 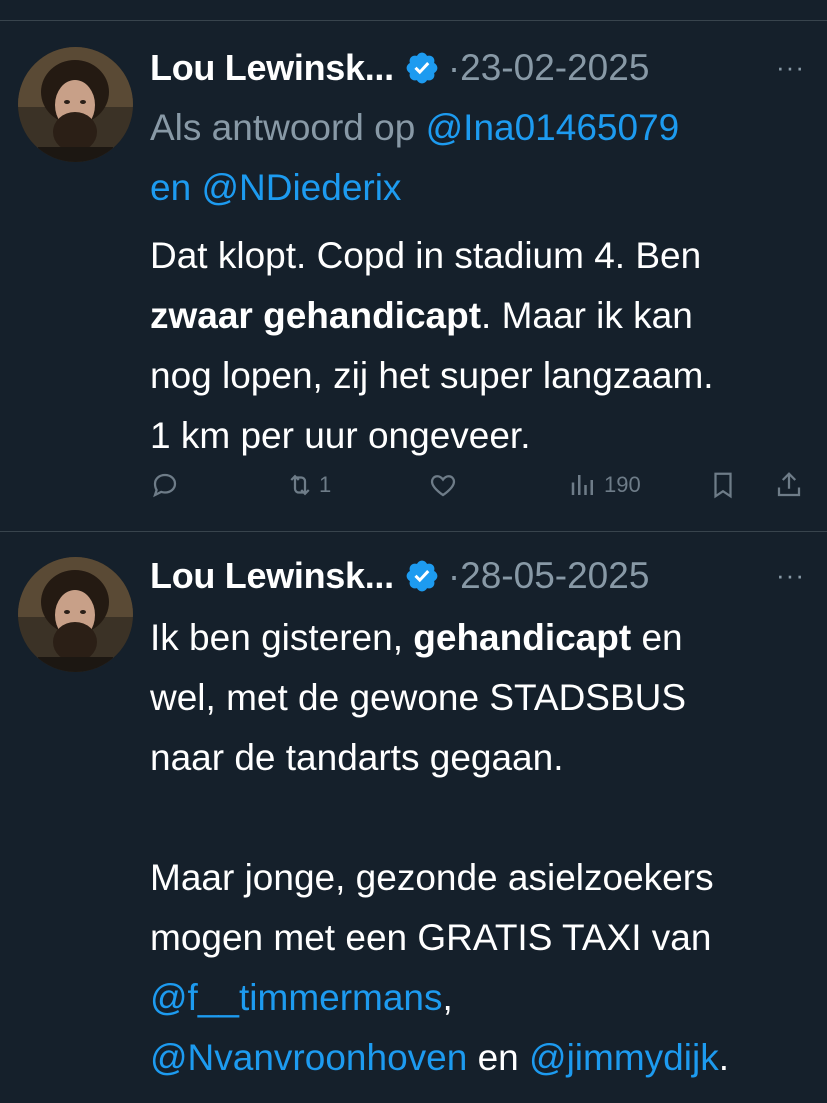 I want to click on tweet-header: Lou Lewinsk... ·28-05-2025 ···, so click(x=488, y=576).